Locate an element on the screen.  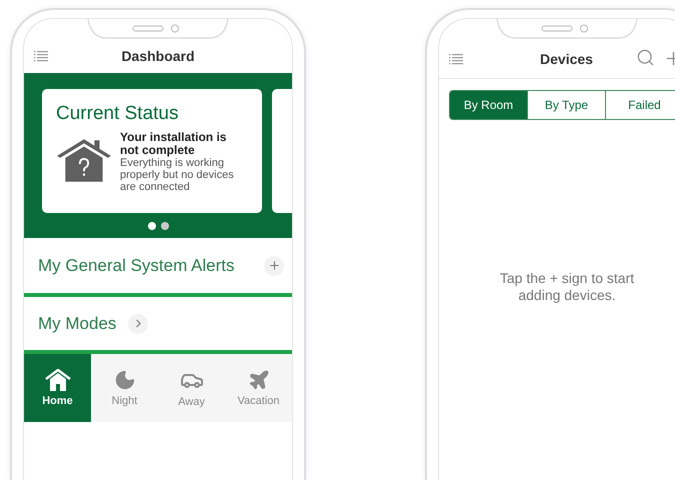
mode-tab: Vacation is located at coordinates (258, 388).